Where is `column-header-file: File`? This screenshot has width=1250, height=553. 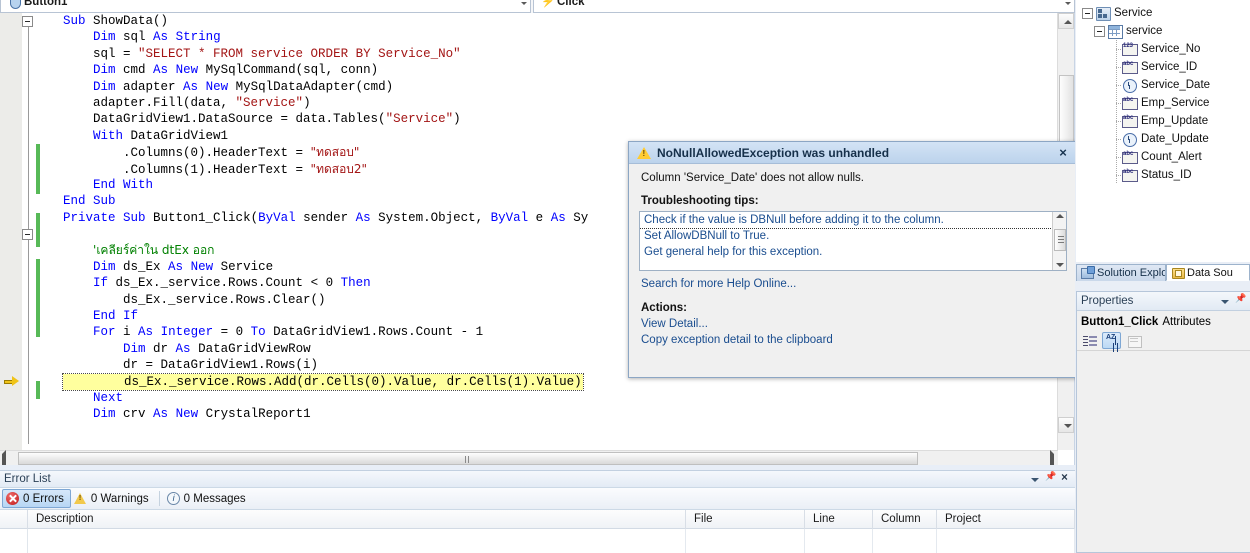
column-header-file: File is located at coordinates (745, 519).